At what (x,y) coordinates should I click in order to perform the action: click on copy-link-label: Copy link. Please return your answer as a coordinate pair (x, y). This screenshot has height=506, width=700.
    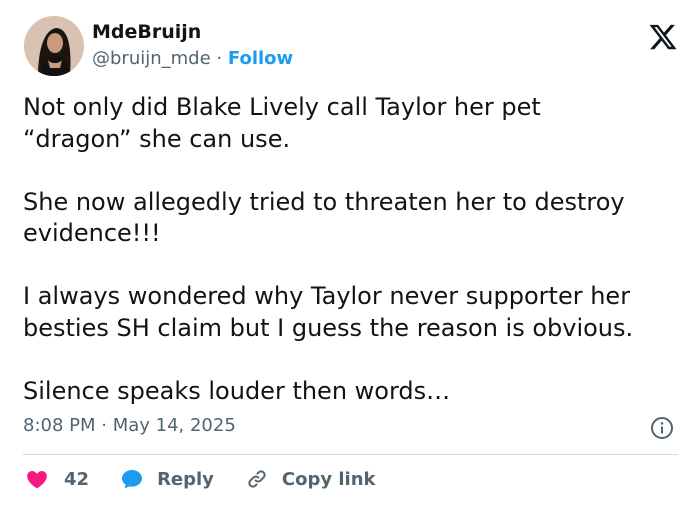
    Looking at the image, I should click on (328, 479).